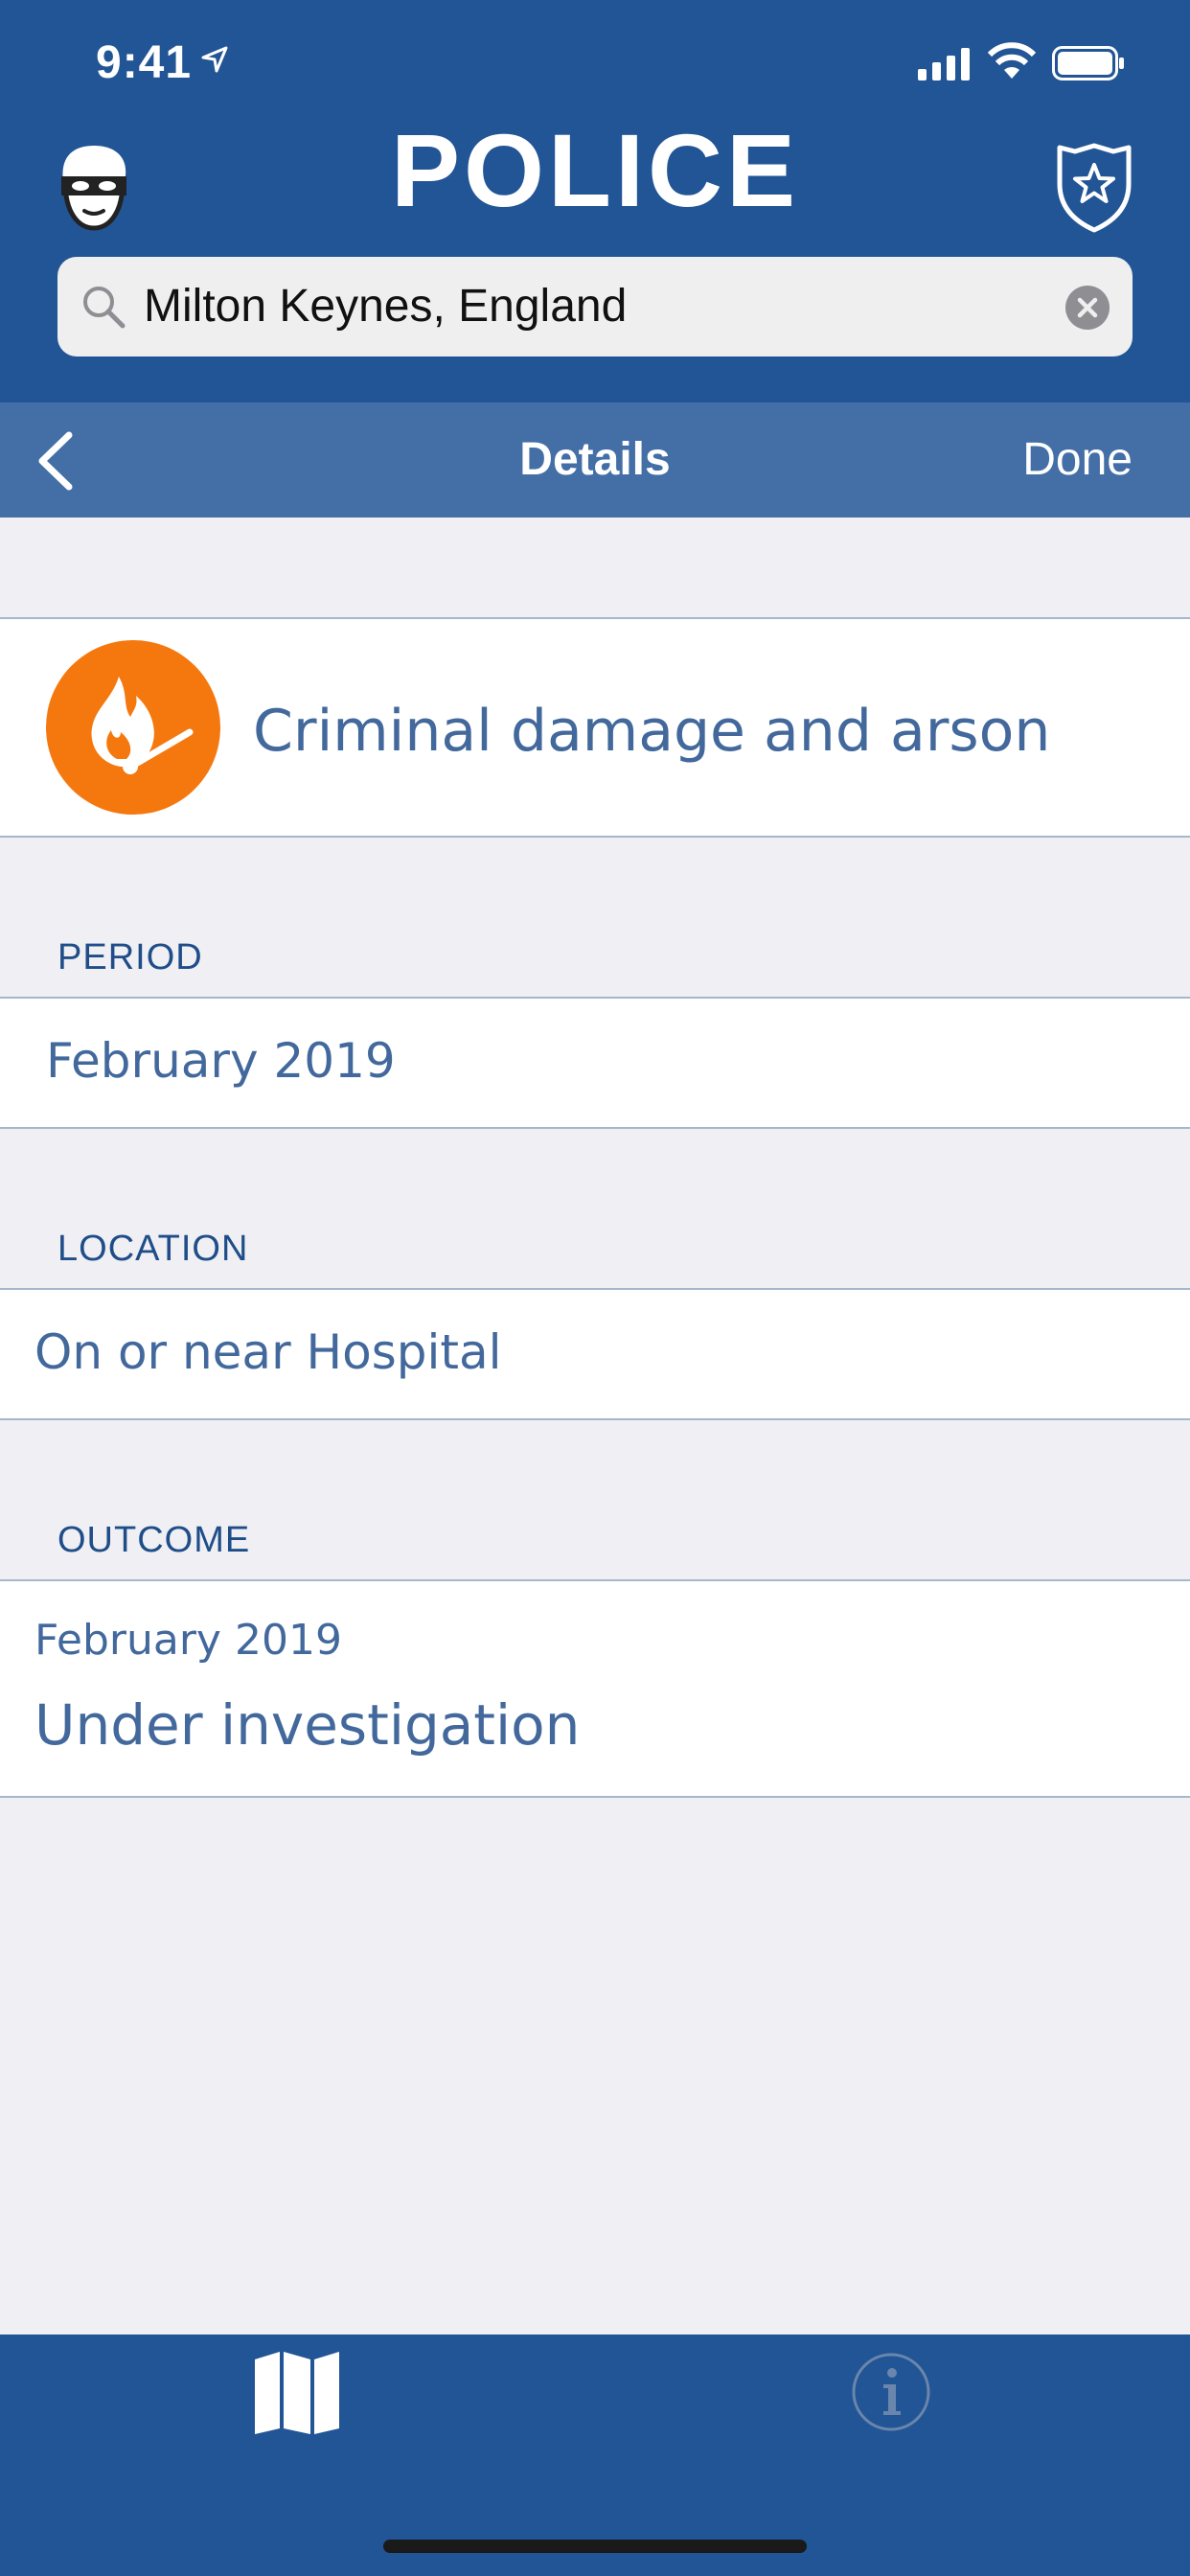 Image resolution: width=1190 pixels, height=2576 pixels. Describe the element at coordinates (1012, 60) in the screenshot. I see `wifi-icon` at that location.